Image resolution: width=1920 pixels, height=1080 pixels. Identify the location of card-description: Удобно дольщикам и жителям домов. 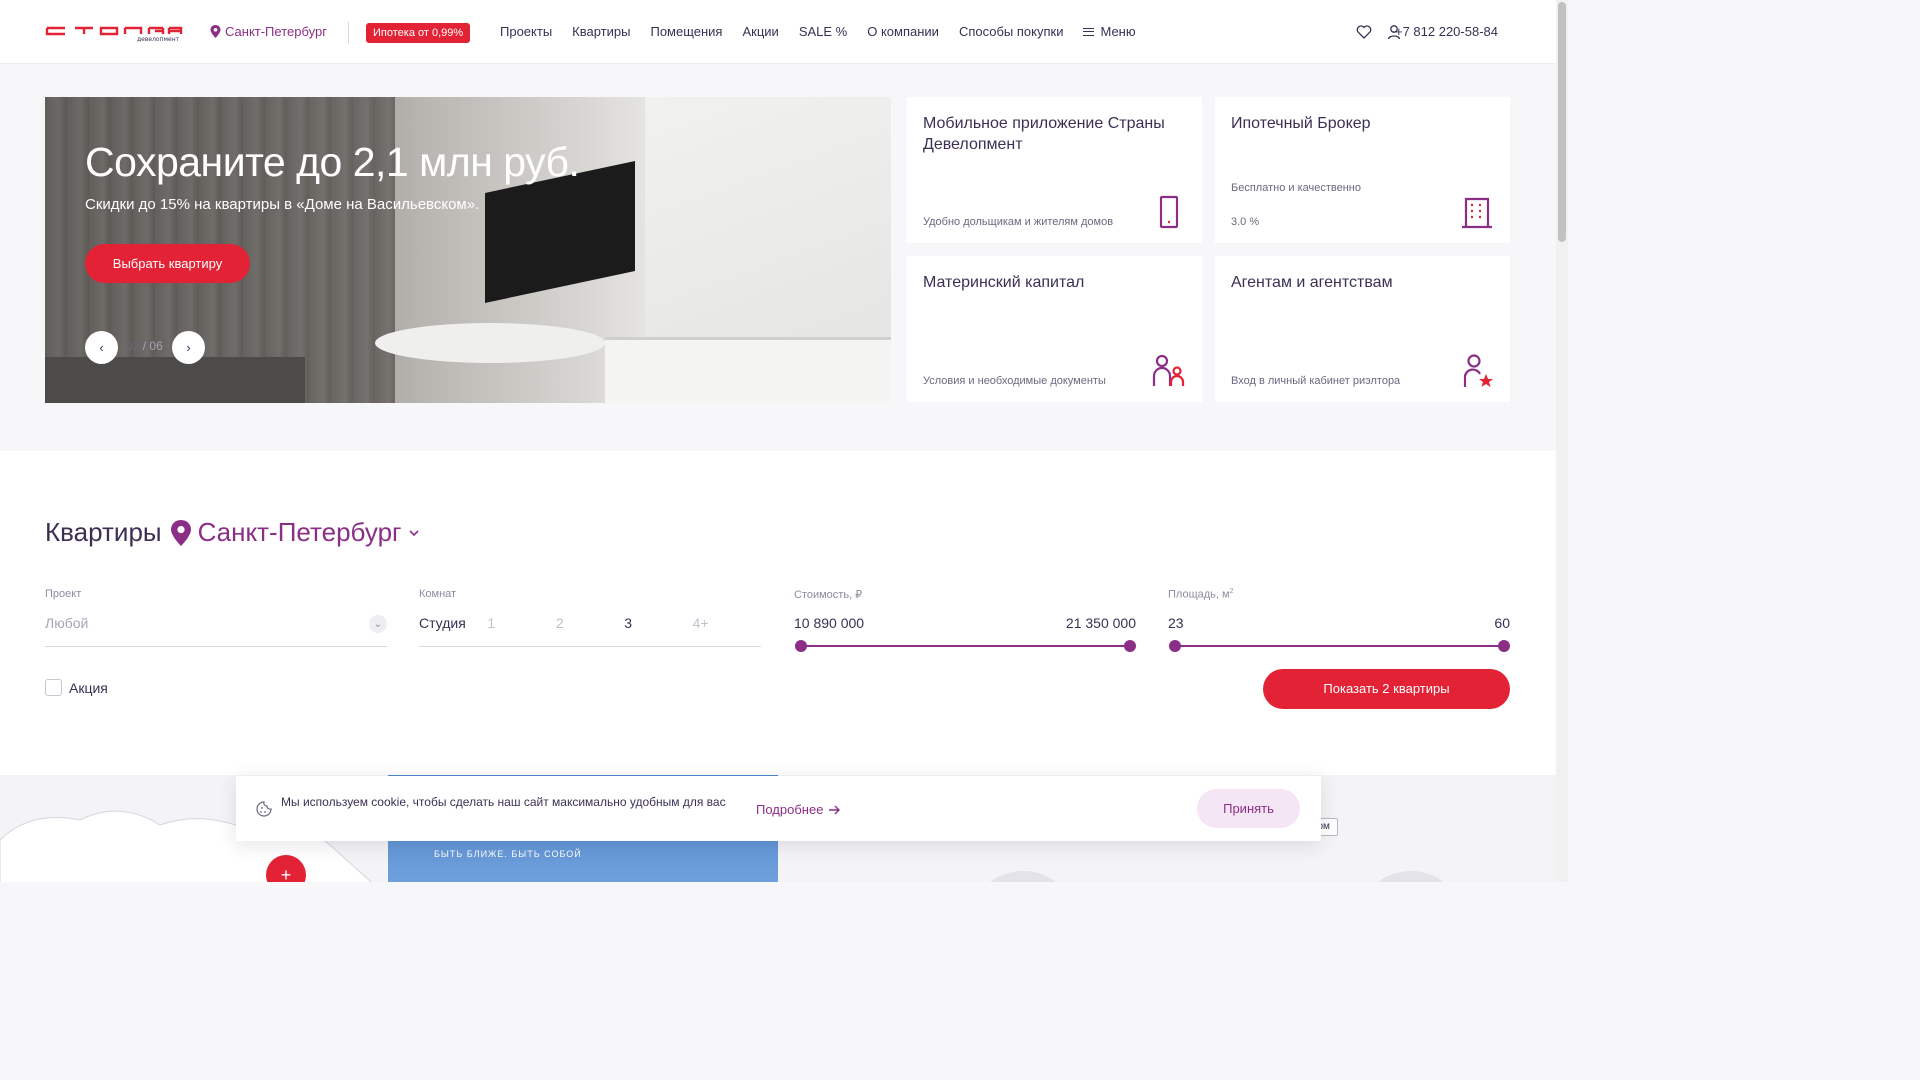
(1018, 222).